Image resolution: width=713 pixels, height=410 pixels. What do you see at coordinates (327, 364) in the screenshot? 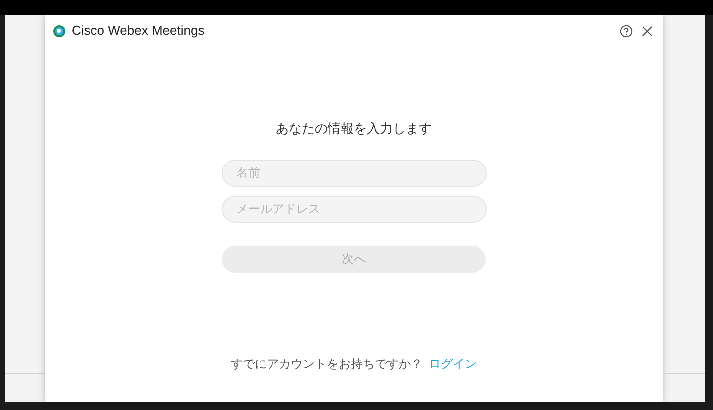
I see `account-prompt: すでにアカウントをお持ちですか？` at bounding box center [327, 364].